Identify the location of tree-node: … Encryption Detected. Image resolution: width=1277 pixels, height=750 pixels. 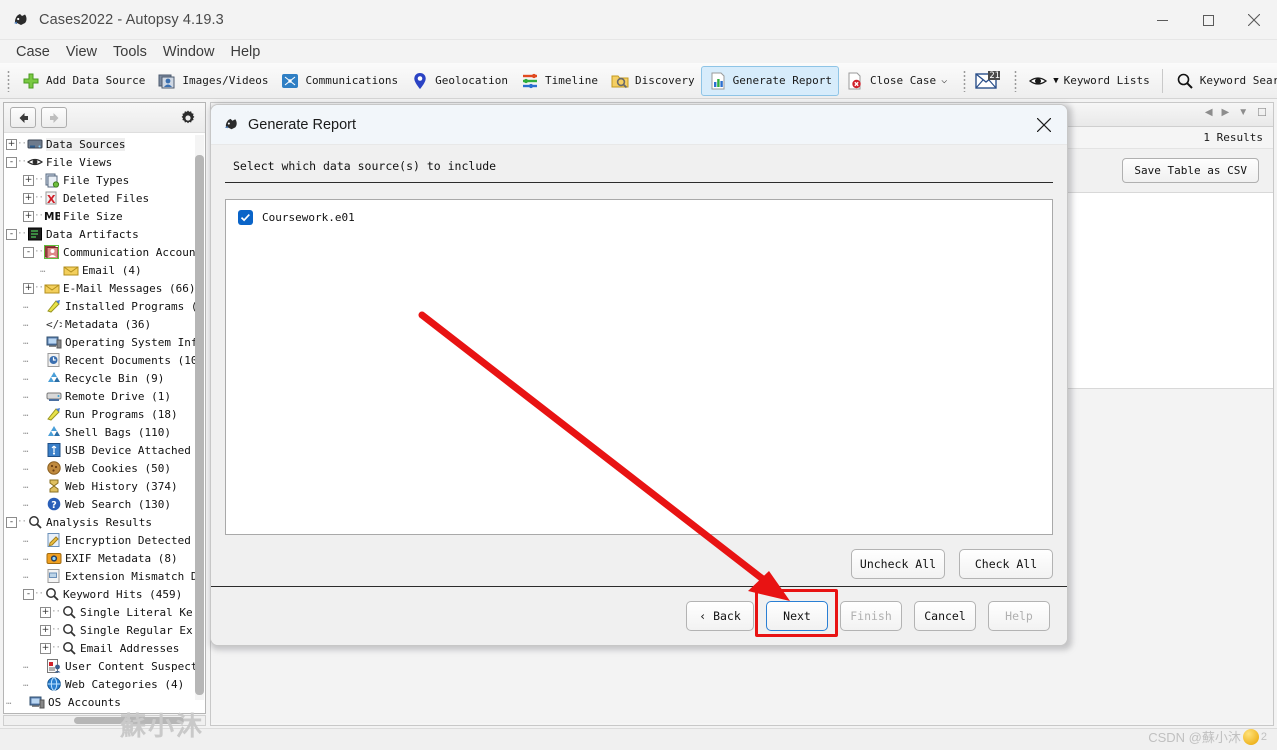
(104, 540).